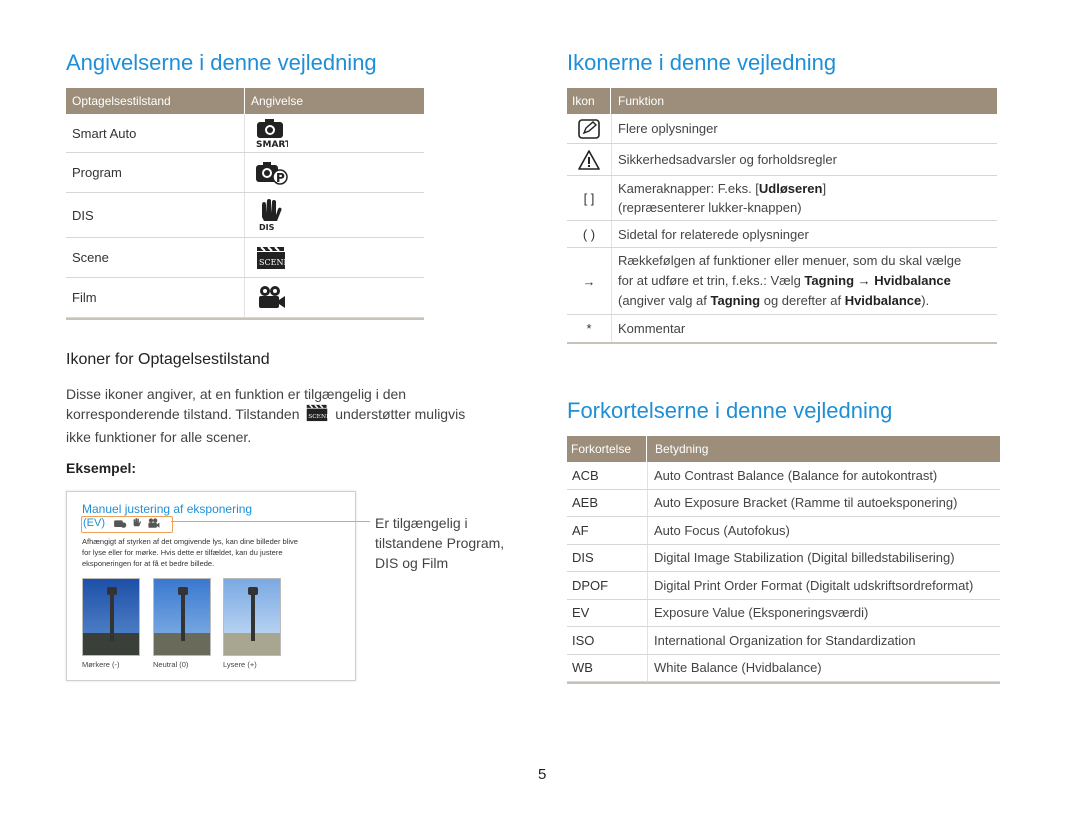 The height and width of the screenshot is (815, 1080). Describe the element at coordinates (688, 188) in the screenshot. I see `text-part: Kameraknapper: F.eks. [` at that location.